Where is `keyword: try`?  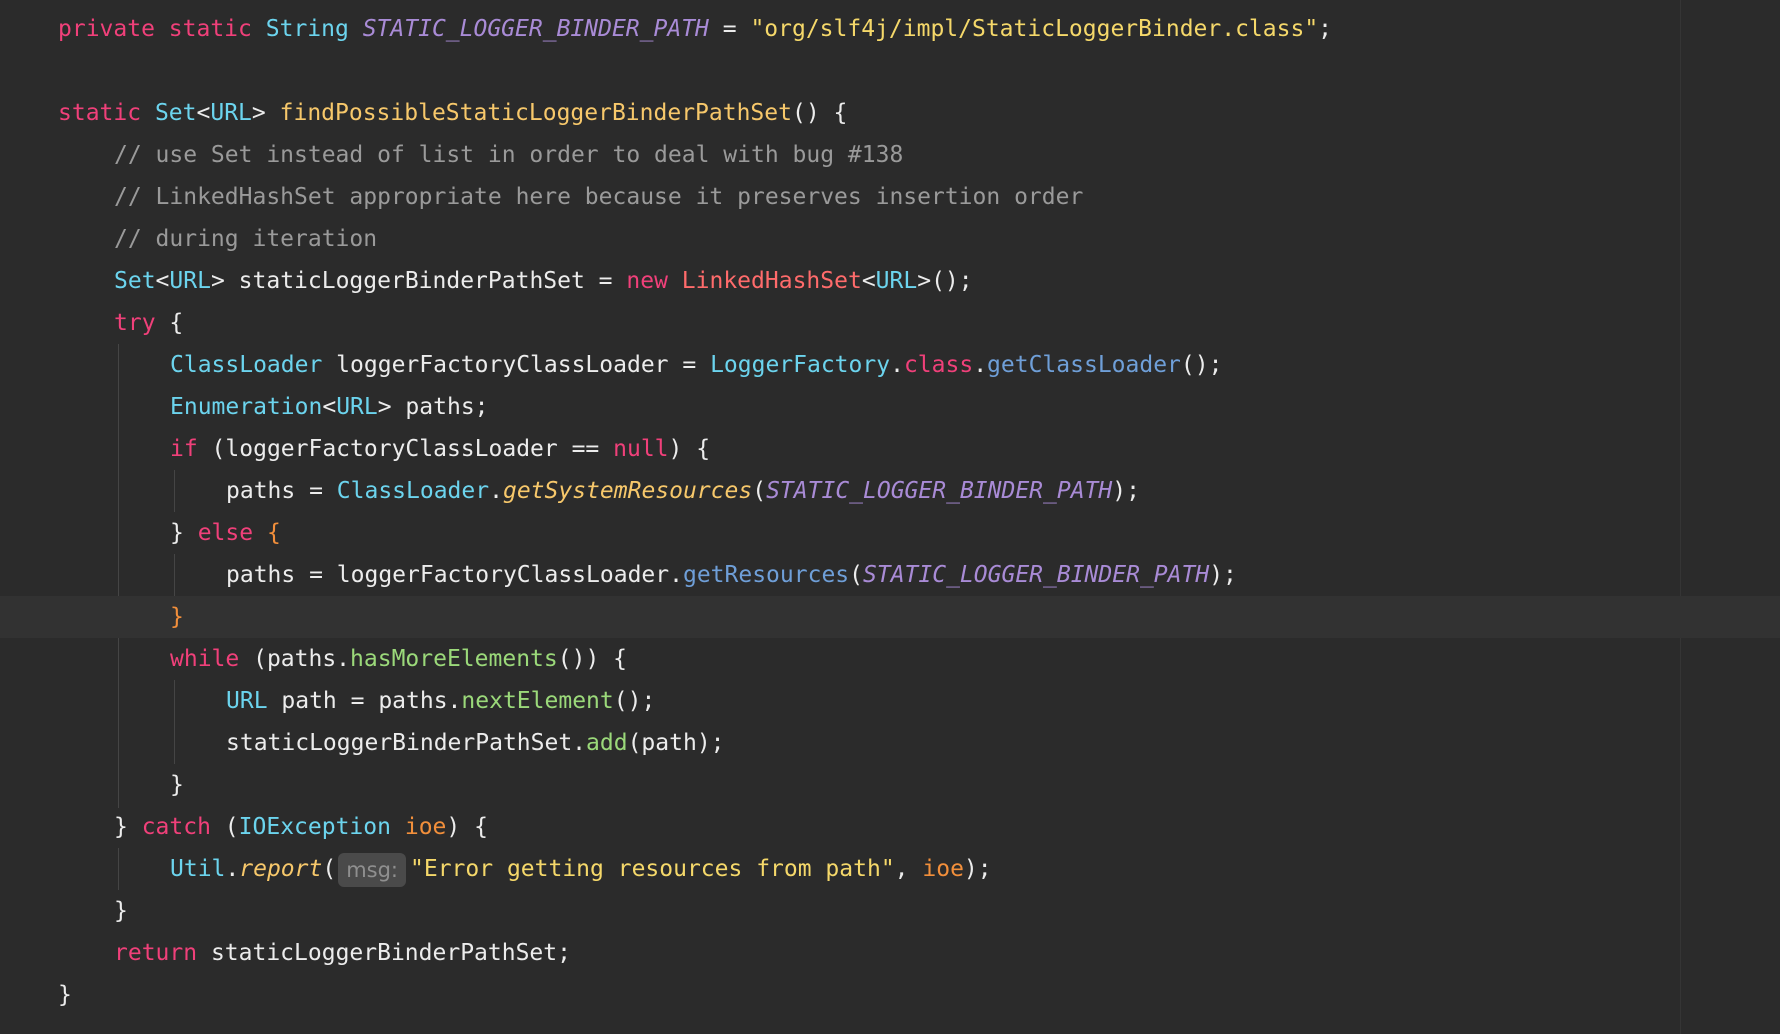 keyword: try is located at coordinates (135, 323).